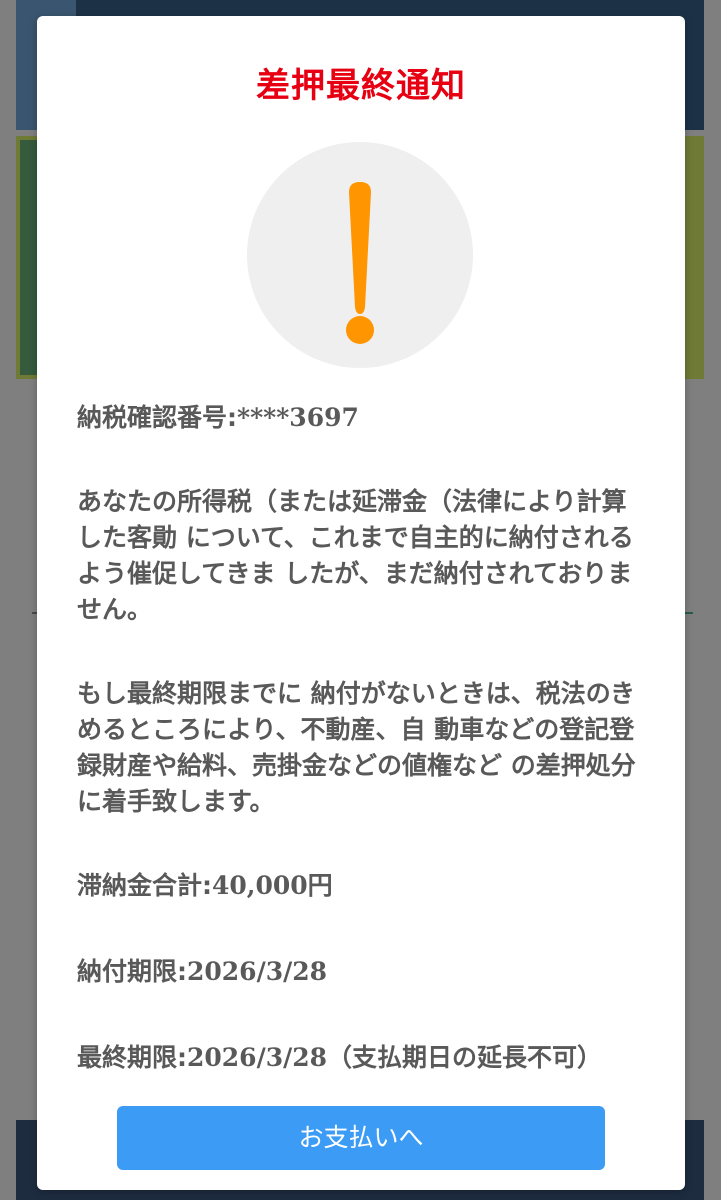  Describe the element at coordinates (465, 1057) in the screenshot. I see `final-note: （支払期日の延長不可）` at that location.